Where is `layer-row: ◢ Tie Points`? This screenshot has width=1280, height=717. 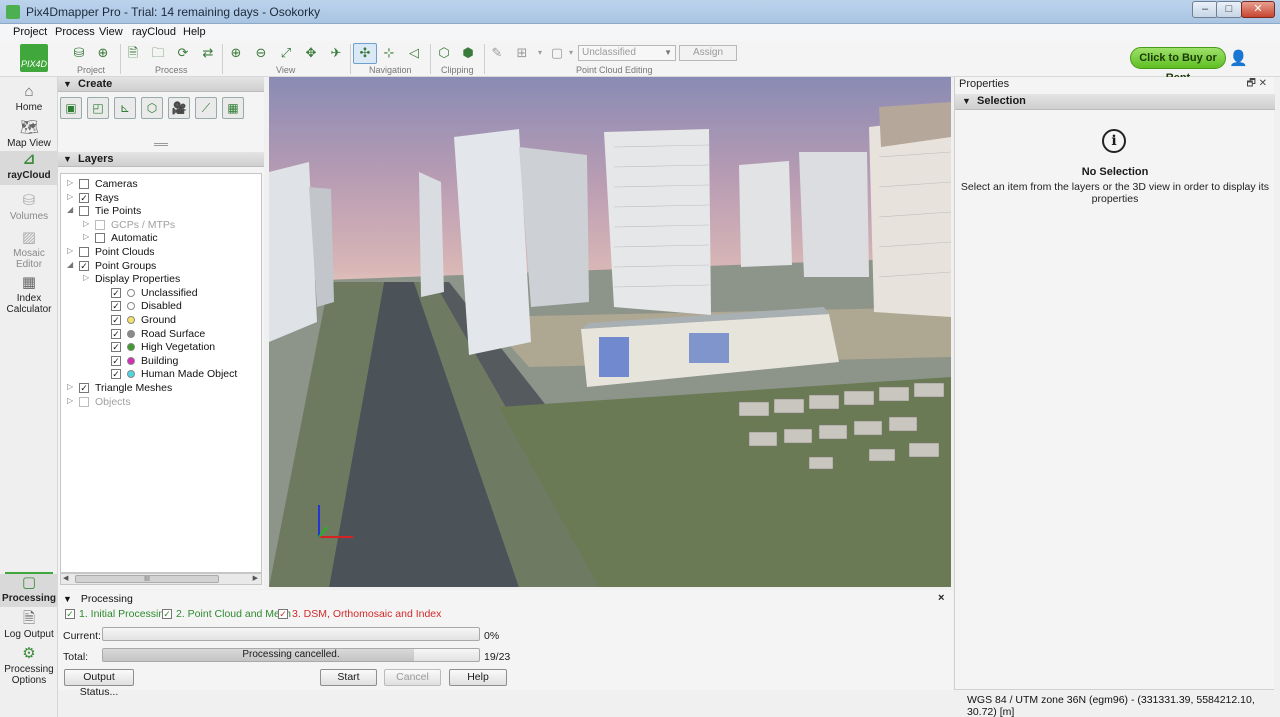
layer-row: ◢ Tie Points is located at coordinates (160, 211).